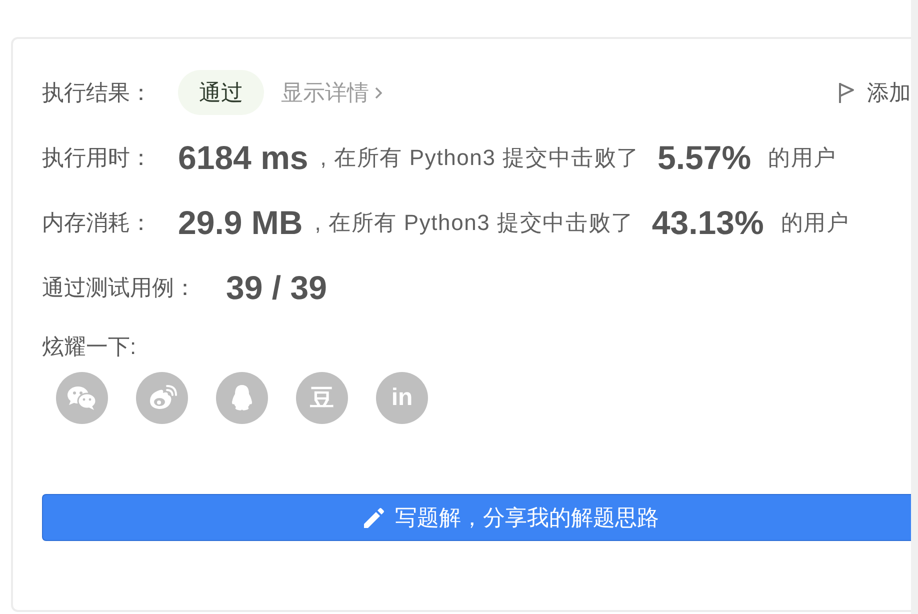  I want to click on pencil-icon, so click(374, 517).